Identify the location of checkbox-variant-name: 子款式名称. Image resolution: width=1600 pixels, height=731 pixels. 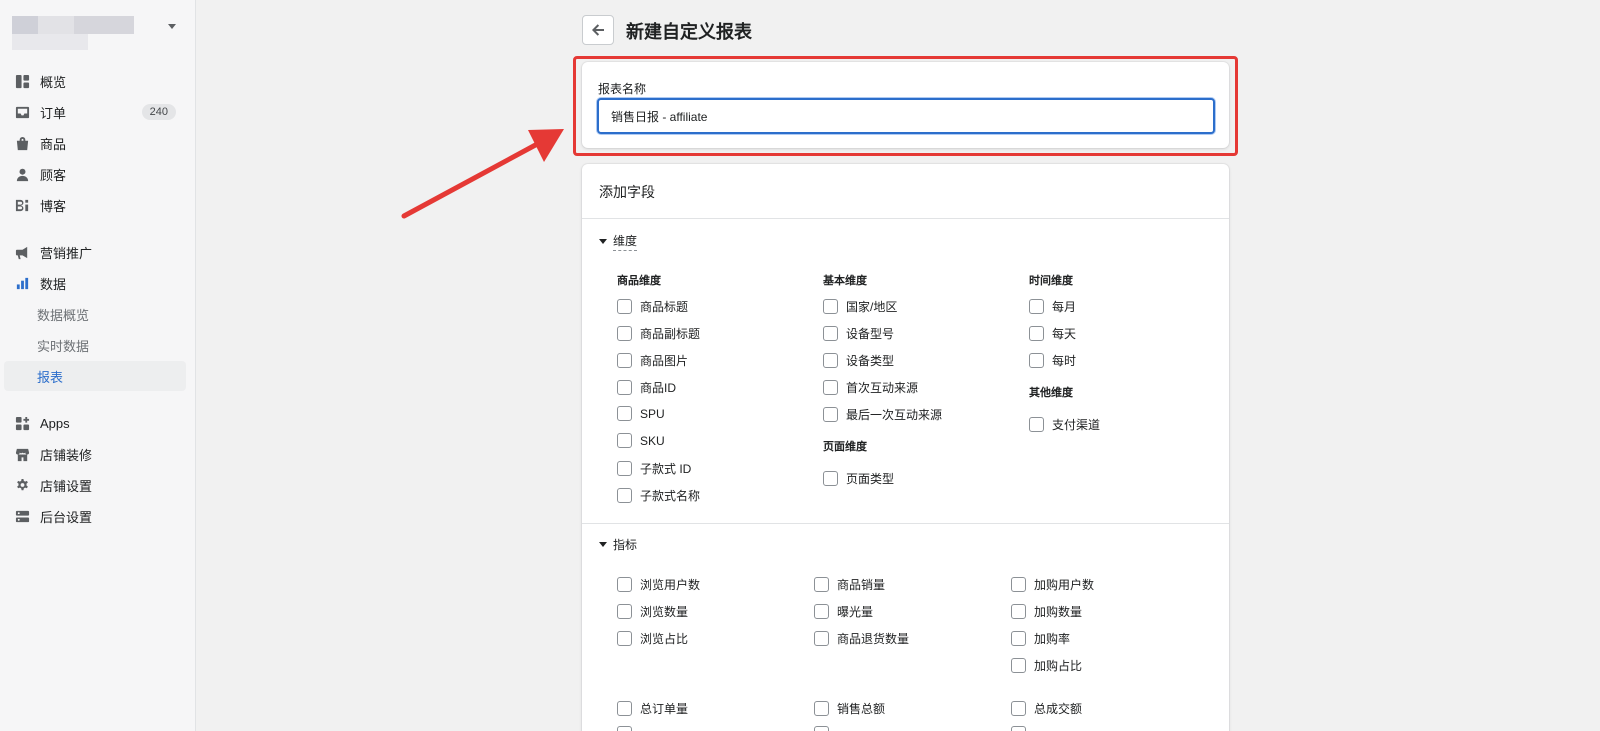
(658, 495).